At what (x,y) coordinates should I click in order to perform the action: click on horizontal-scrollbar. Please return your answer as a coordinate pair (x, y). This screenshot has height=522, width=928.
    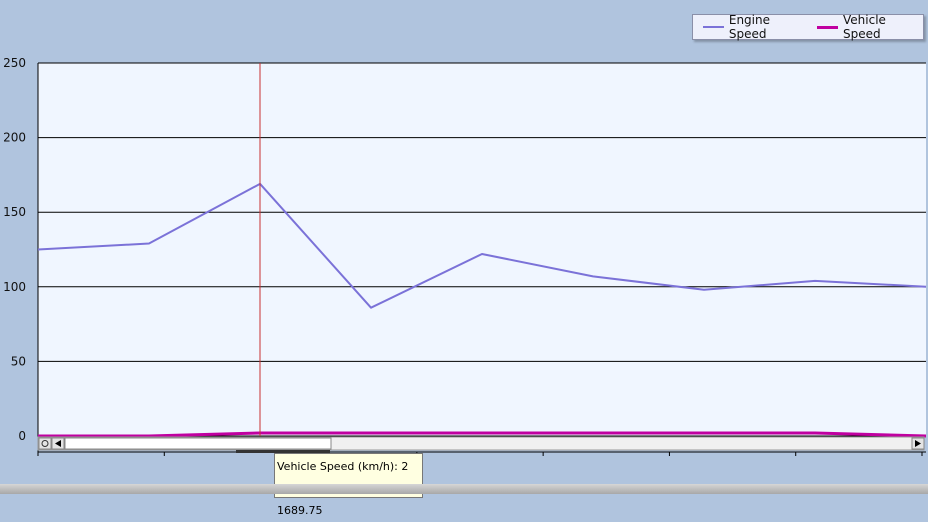
    Looking at the image, I should click on (481, 444).